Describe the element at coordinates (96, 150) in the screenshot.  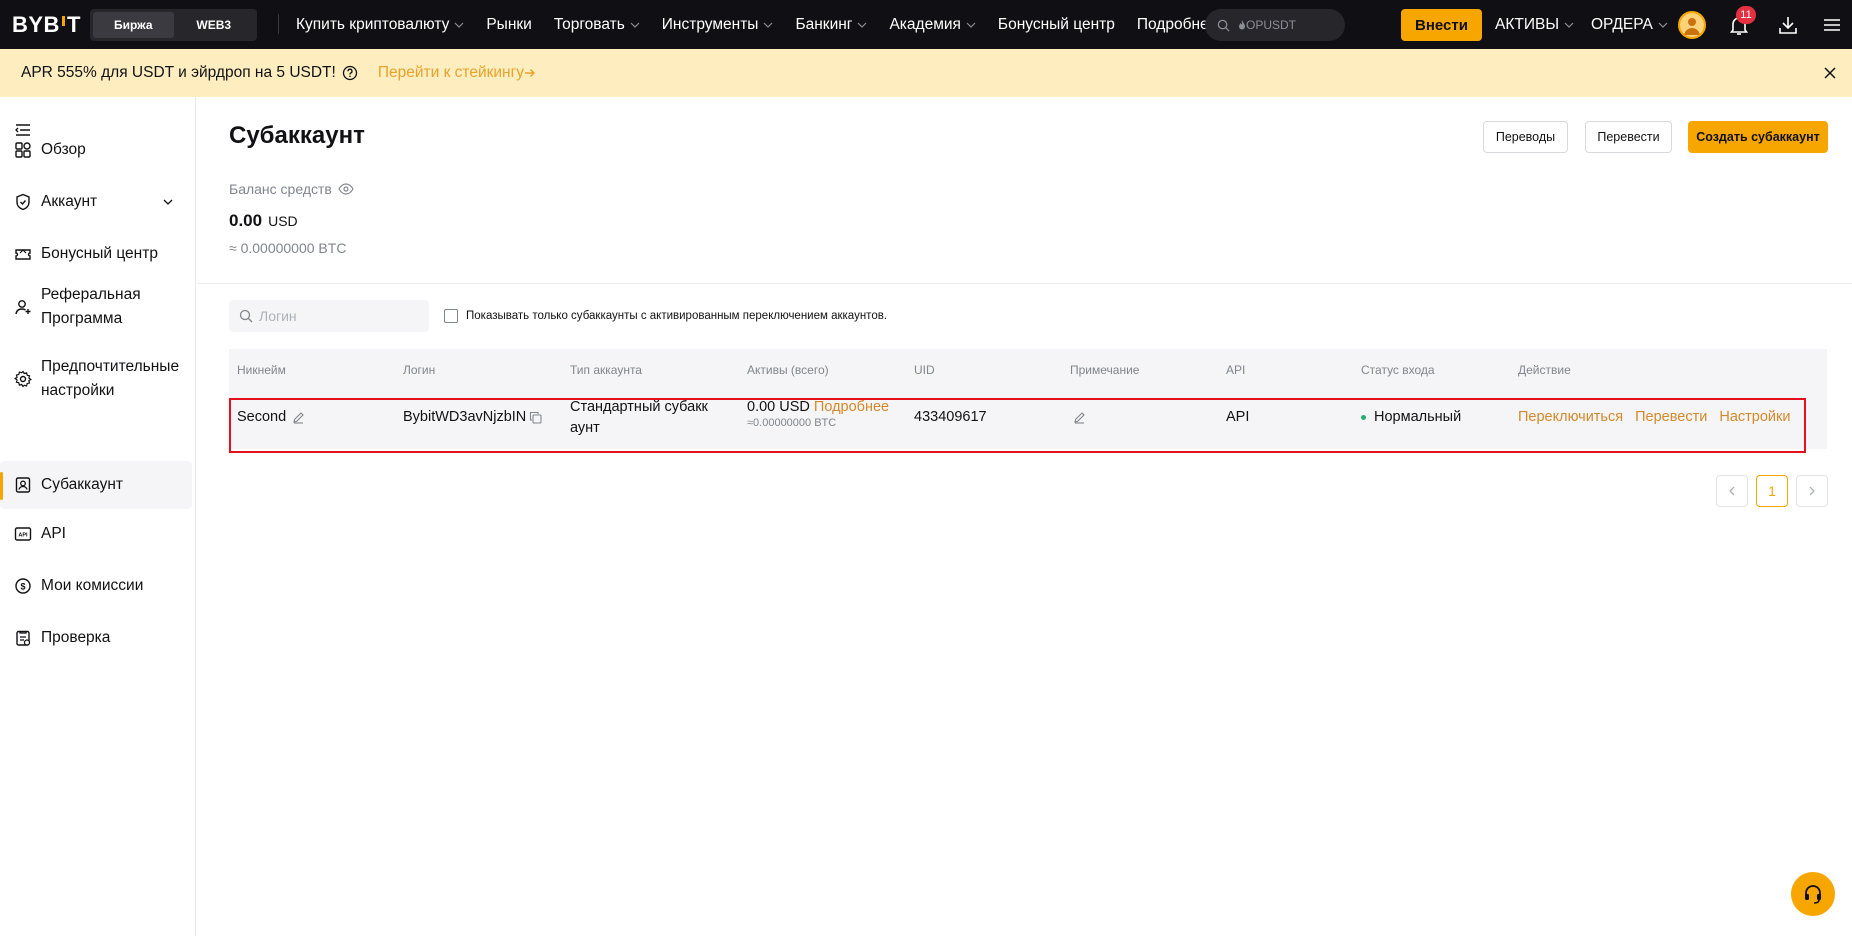
I see `sidebar-item-overview: Обзор` at that location.